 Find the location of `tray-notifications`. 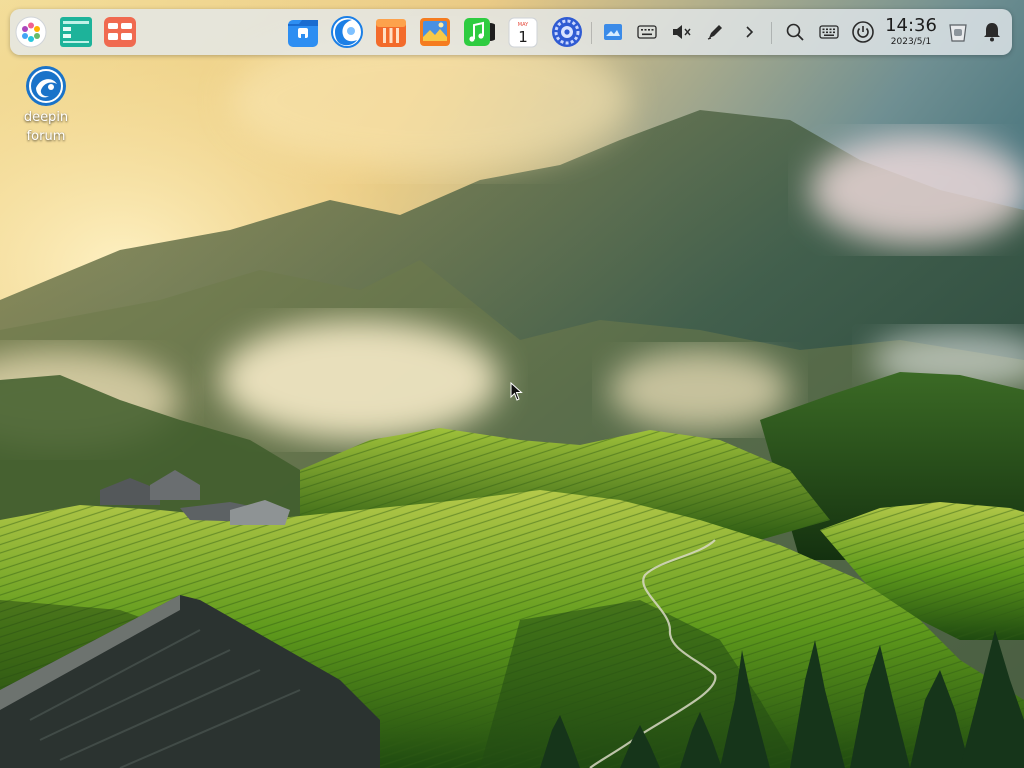

tray-notifications is located at coordinates (992, 32).